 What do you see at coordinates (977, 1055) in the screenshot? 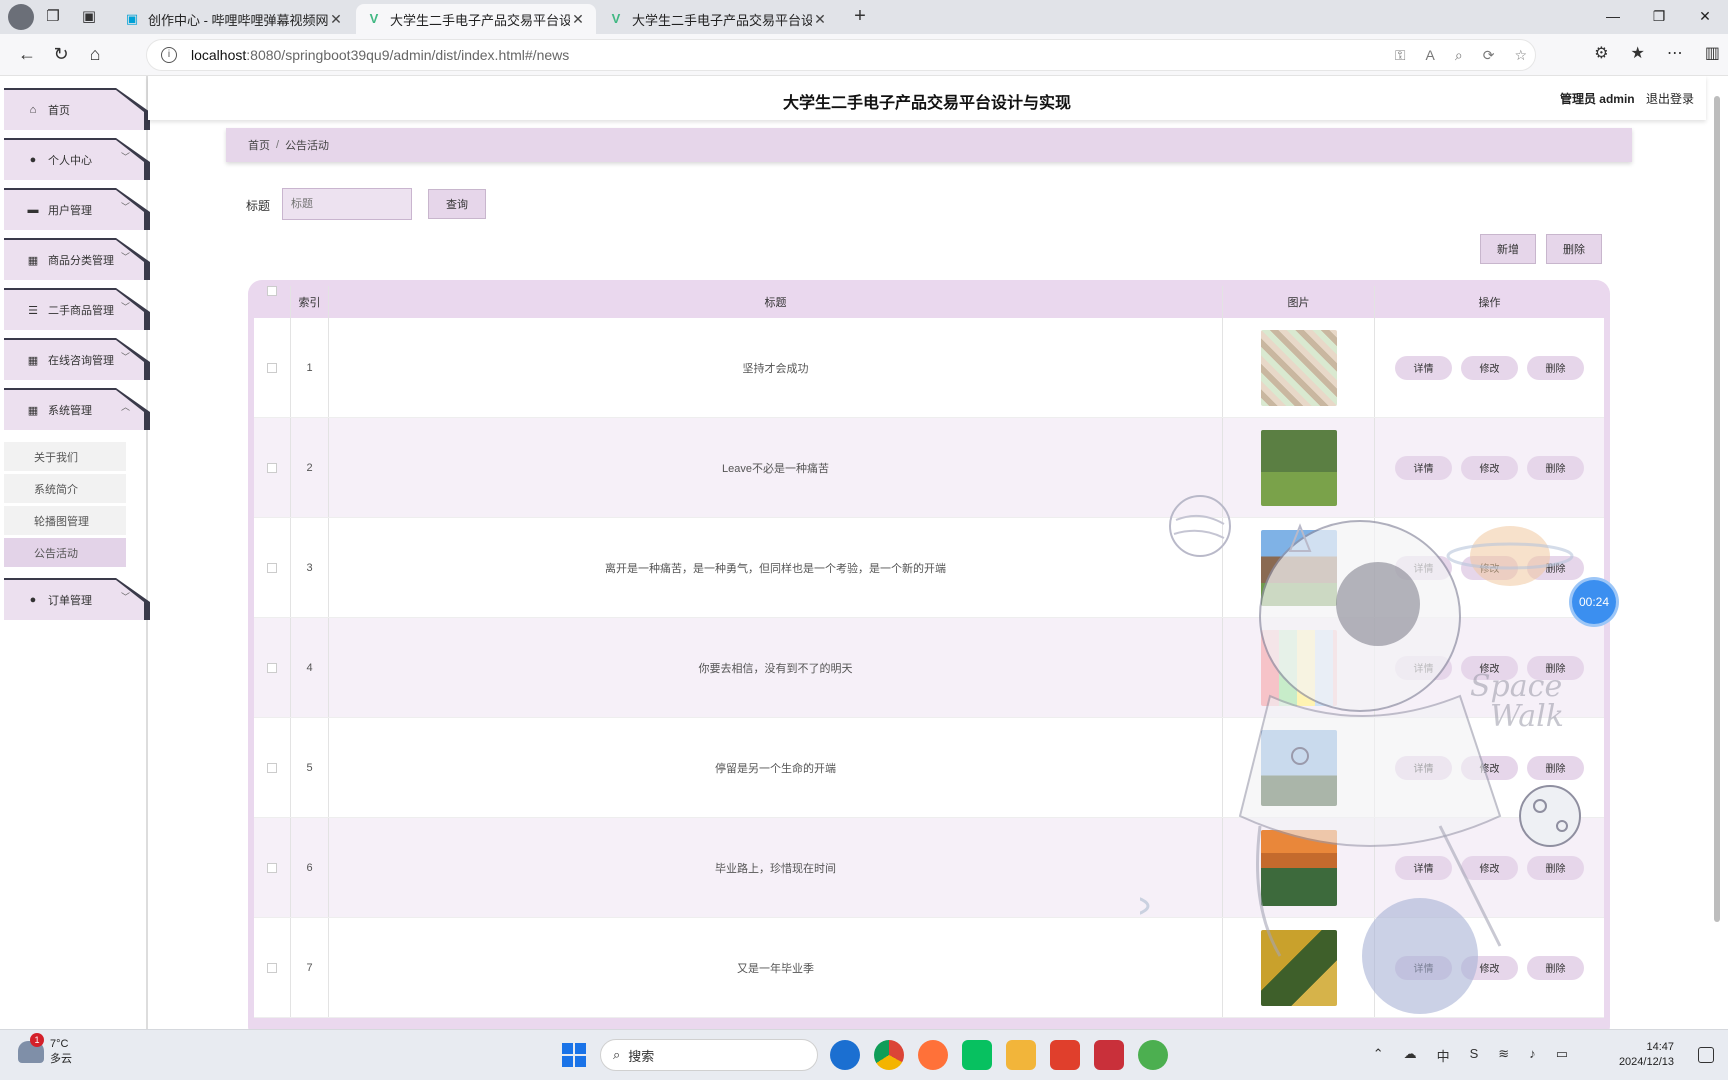
I see `wechat-icon` at bounding box center [977, 1055].